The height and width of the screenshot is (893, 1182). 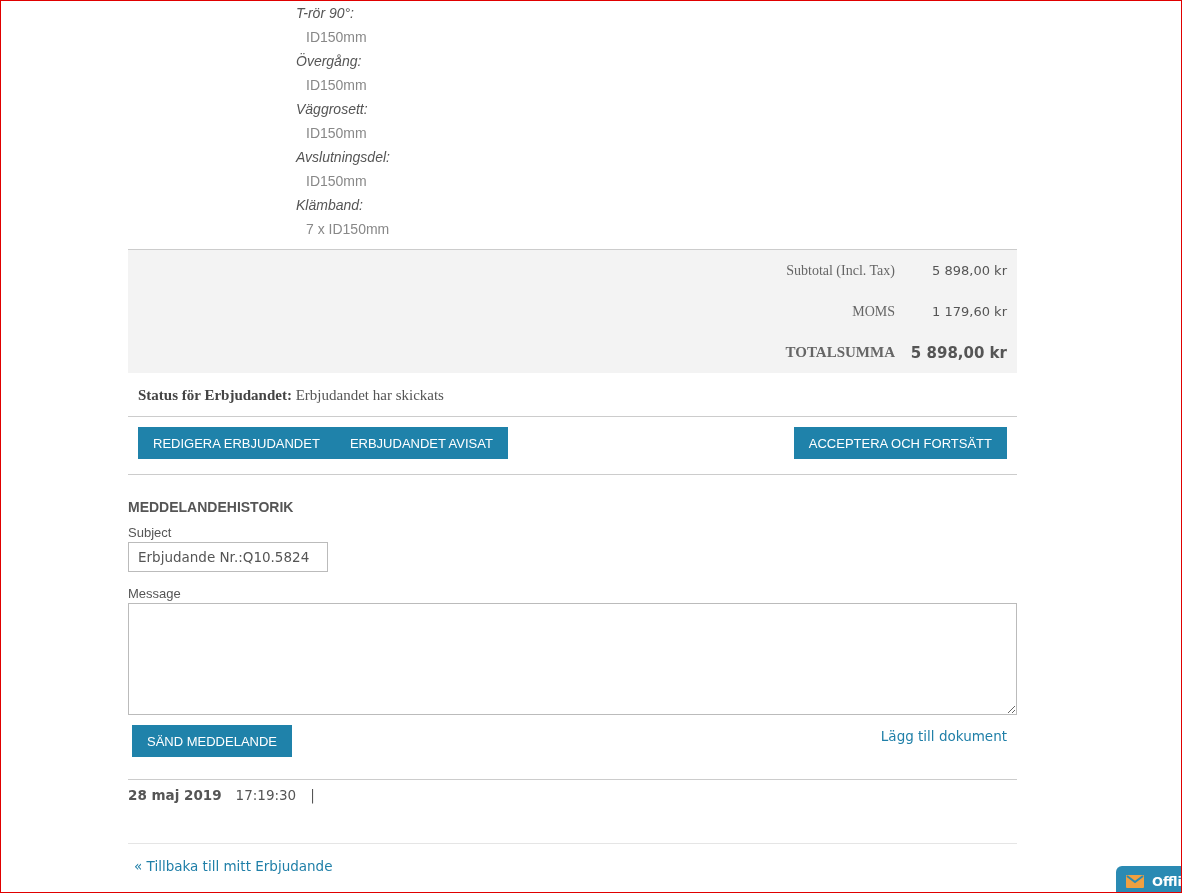 What do you see at coordinates (1148, 879) in the screenshot?
I see `chat-tab: Offli` at bounding box center [1148, 879].